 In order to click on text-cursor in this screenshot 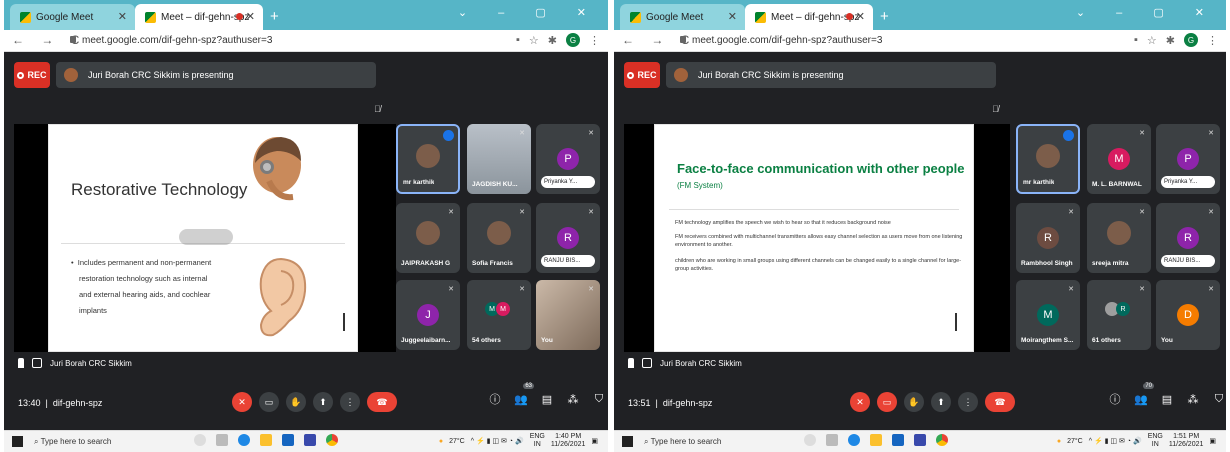, I will do `click(956, 322)`.